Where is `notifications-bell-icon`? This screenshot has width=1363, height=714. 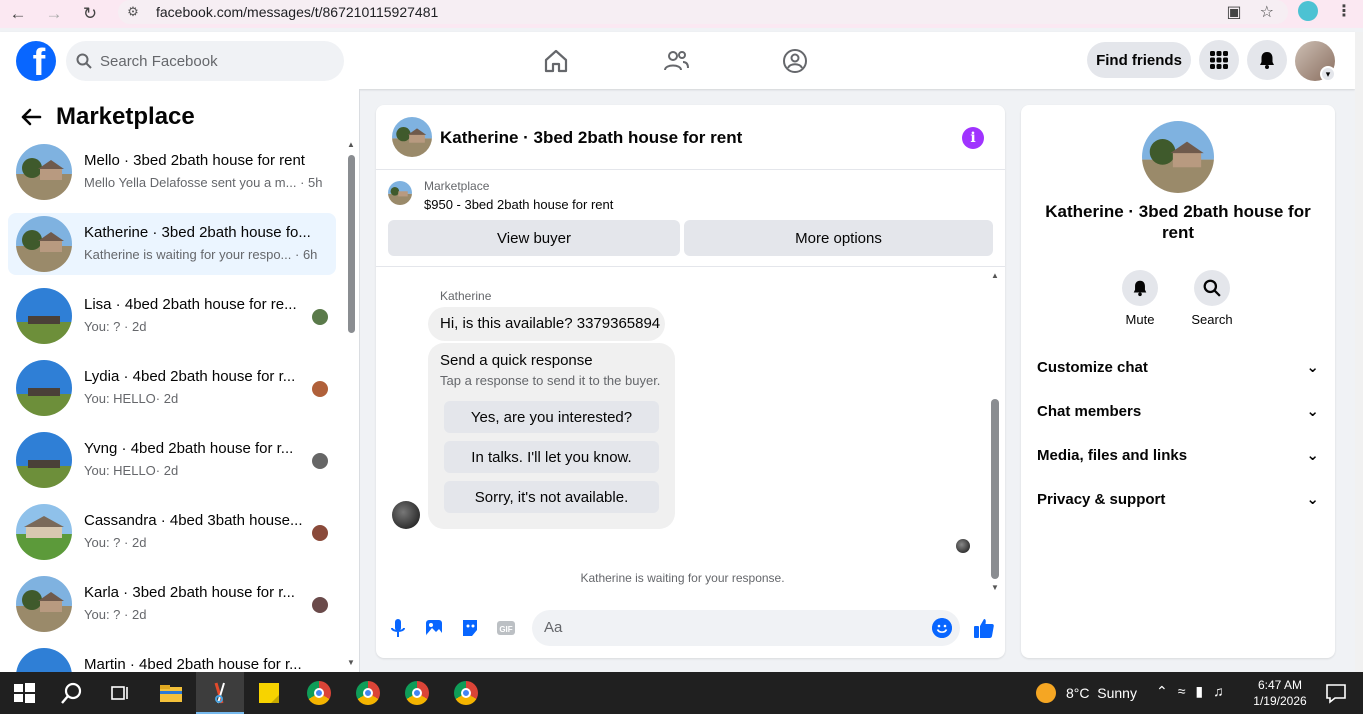 notifications-bell-icon is located at coordinates (1267, 60).